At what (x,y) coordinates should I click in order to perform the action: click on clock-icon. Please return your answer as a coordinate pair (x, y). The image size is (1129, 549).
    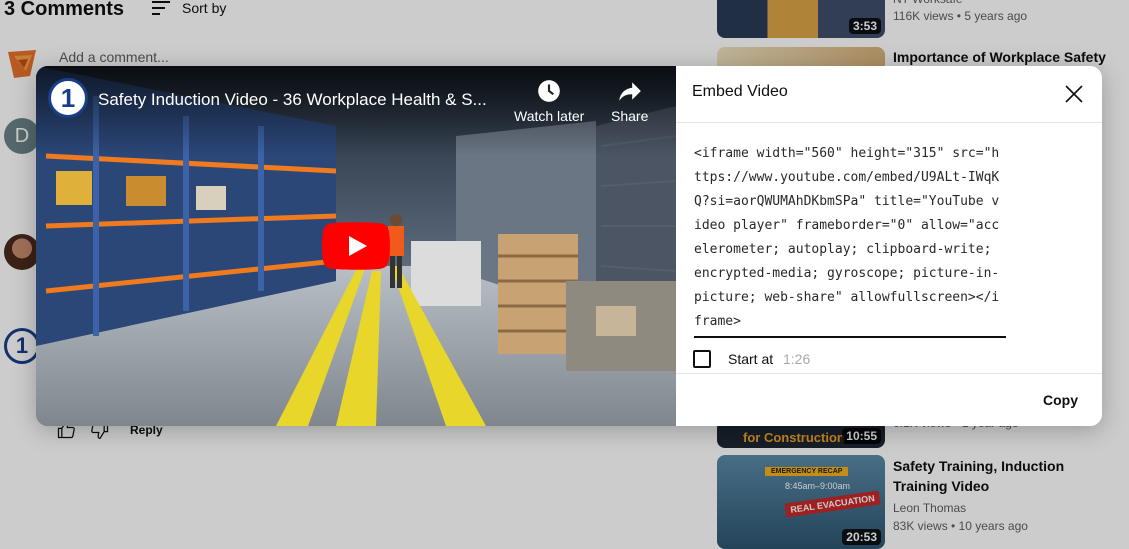
    Looking at the image, I should click on (549, 91).